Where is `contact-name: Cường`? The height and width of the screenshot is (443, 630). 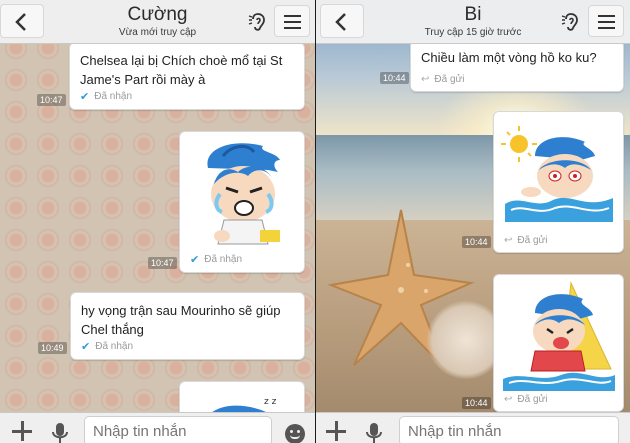
contact-name: Cường is located at coordinates (157, 14).